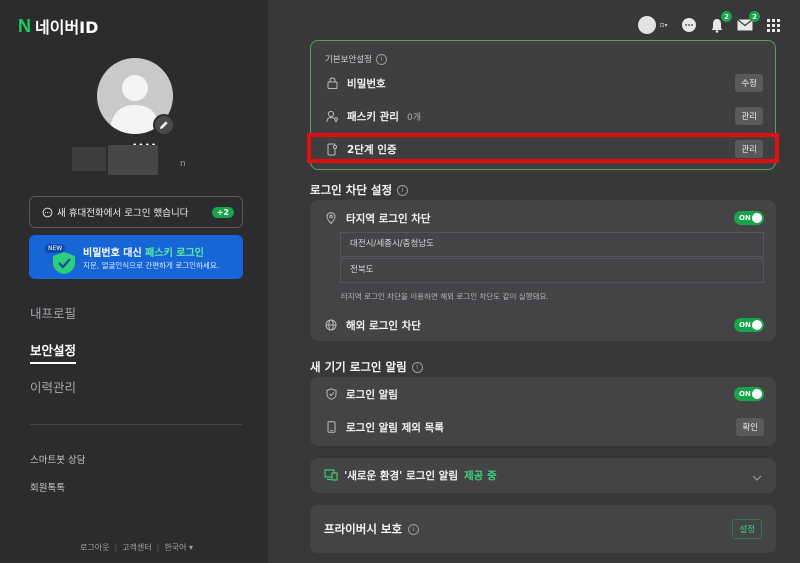  Describe the element at coordinates (543, 475) in the screenshot. I see `new-env-alert-card: '새로운 환경' 로그인 알림 제공 중` at that location.